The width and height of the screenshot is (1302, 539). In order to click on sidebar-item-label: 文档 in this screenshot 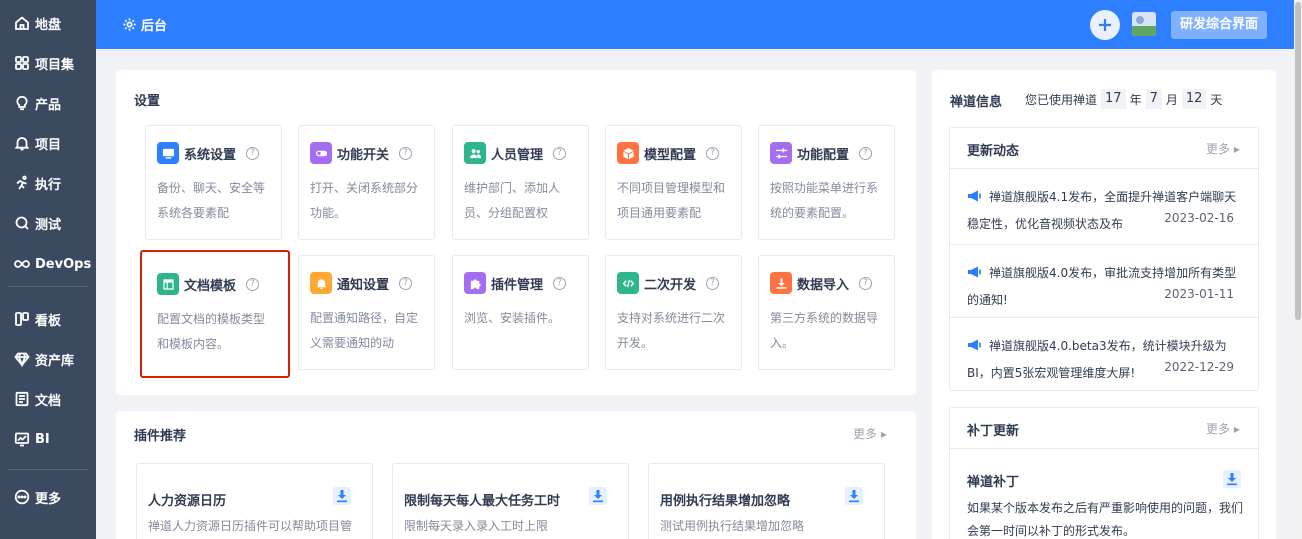, I will do `click(48, 401)`.